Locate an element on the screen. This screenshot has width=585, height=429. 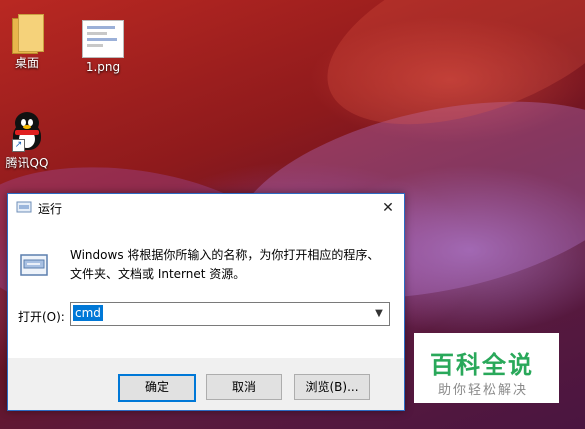
watermark-logo: 百科全说 助你轻松解决 is located at coordinates (486, 368).